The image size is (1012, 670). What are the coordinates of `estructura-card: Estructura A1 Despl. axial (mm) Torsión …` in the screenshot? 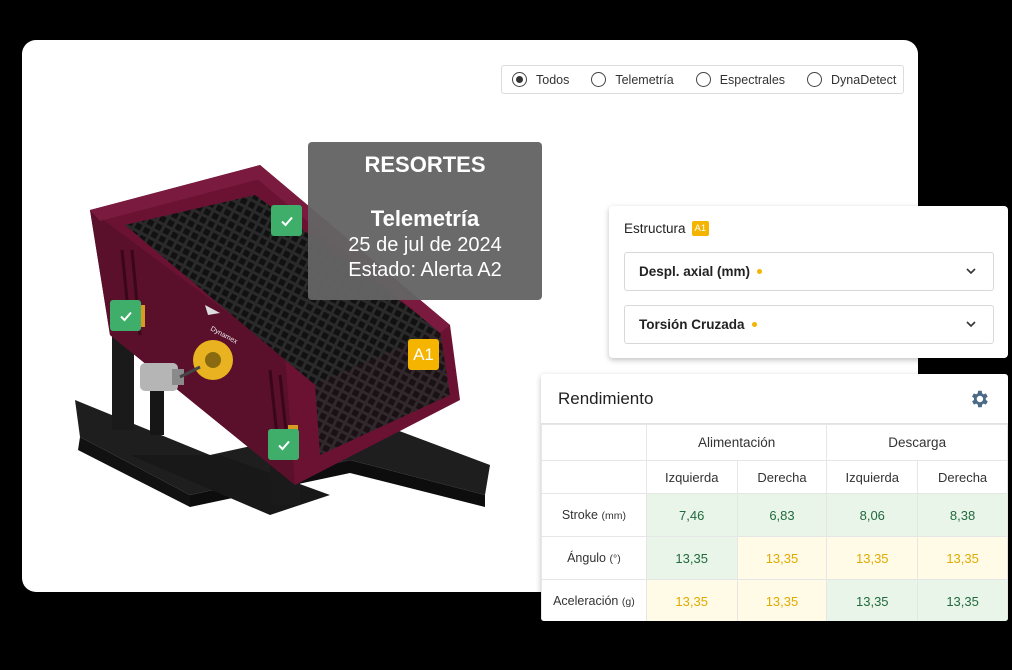 It's located at (808, 282).